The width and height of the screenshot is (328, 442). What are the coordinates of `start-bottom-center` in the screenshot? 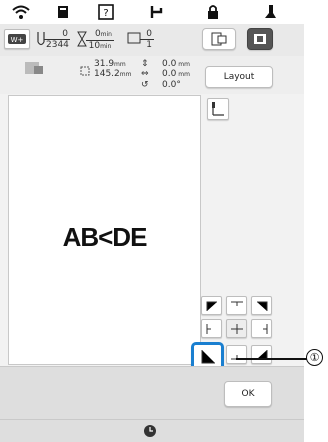 It's located at (236, 354).